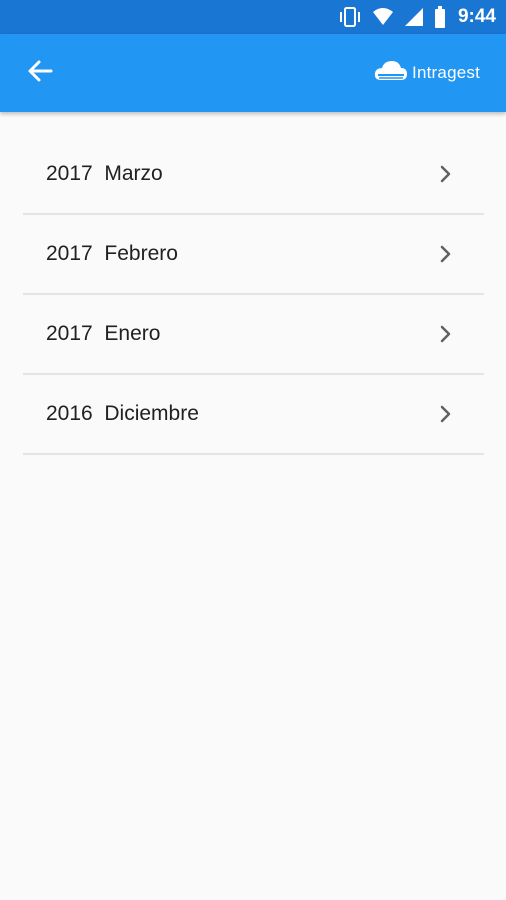 The height and width of the screenshot is (900, 506). Describe the element at coordinates (253, 415) in the screenshot. I see `list-item: 2016 Diciembre` at that location.